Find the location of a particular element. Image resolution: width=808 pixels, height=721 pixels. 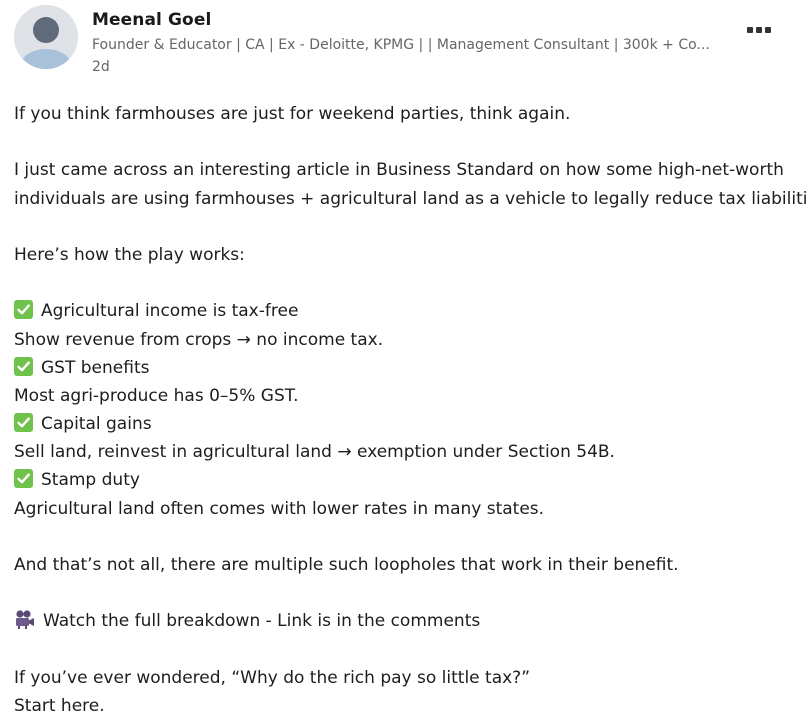

point-title-text: Capital gains is located at coordinates (96, 424).